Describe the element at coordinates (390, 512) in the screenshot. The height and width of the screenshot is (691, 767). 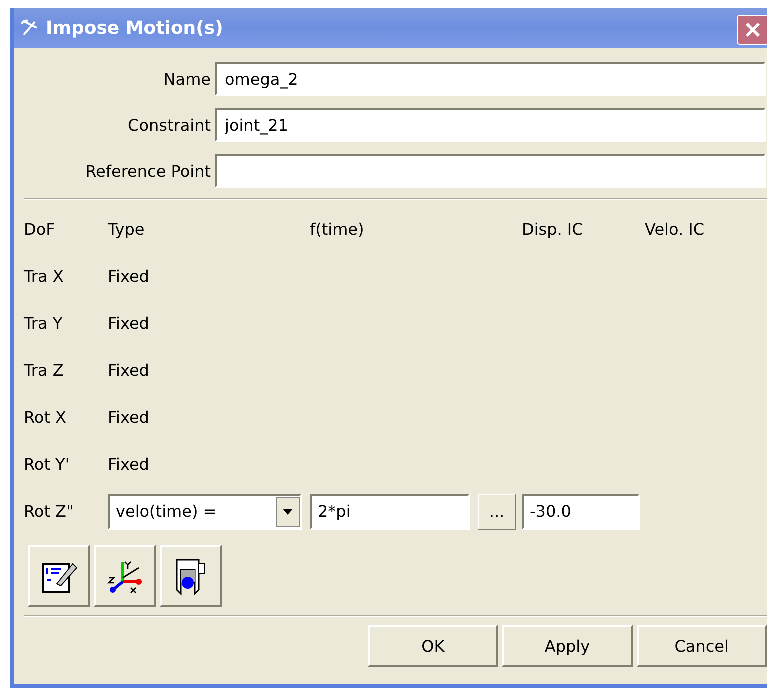
I see `function-field: 2*pi` at that location.